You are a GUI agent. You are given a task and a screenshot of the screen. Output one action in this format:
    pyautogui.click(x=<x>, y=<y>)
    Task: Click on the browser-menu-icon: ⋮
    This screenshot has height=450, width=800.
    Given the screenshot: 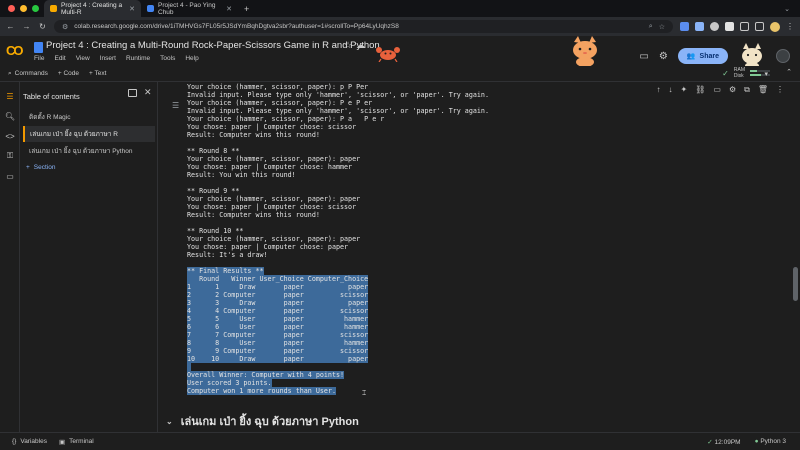 What is the action you would take?
    pyautogui.click(x=790, y=26)
    